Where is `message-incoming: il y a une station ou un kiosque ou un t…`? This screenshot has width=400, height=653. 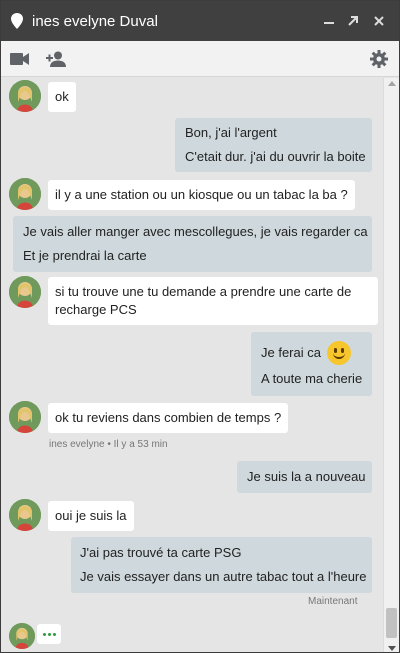
message-incoming: il y a une station ou un kiosque ou un t… is located at coordinates (201, 195).